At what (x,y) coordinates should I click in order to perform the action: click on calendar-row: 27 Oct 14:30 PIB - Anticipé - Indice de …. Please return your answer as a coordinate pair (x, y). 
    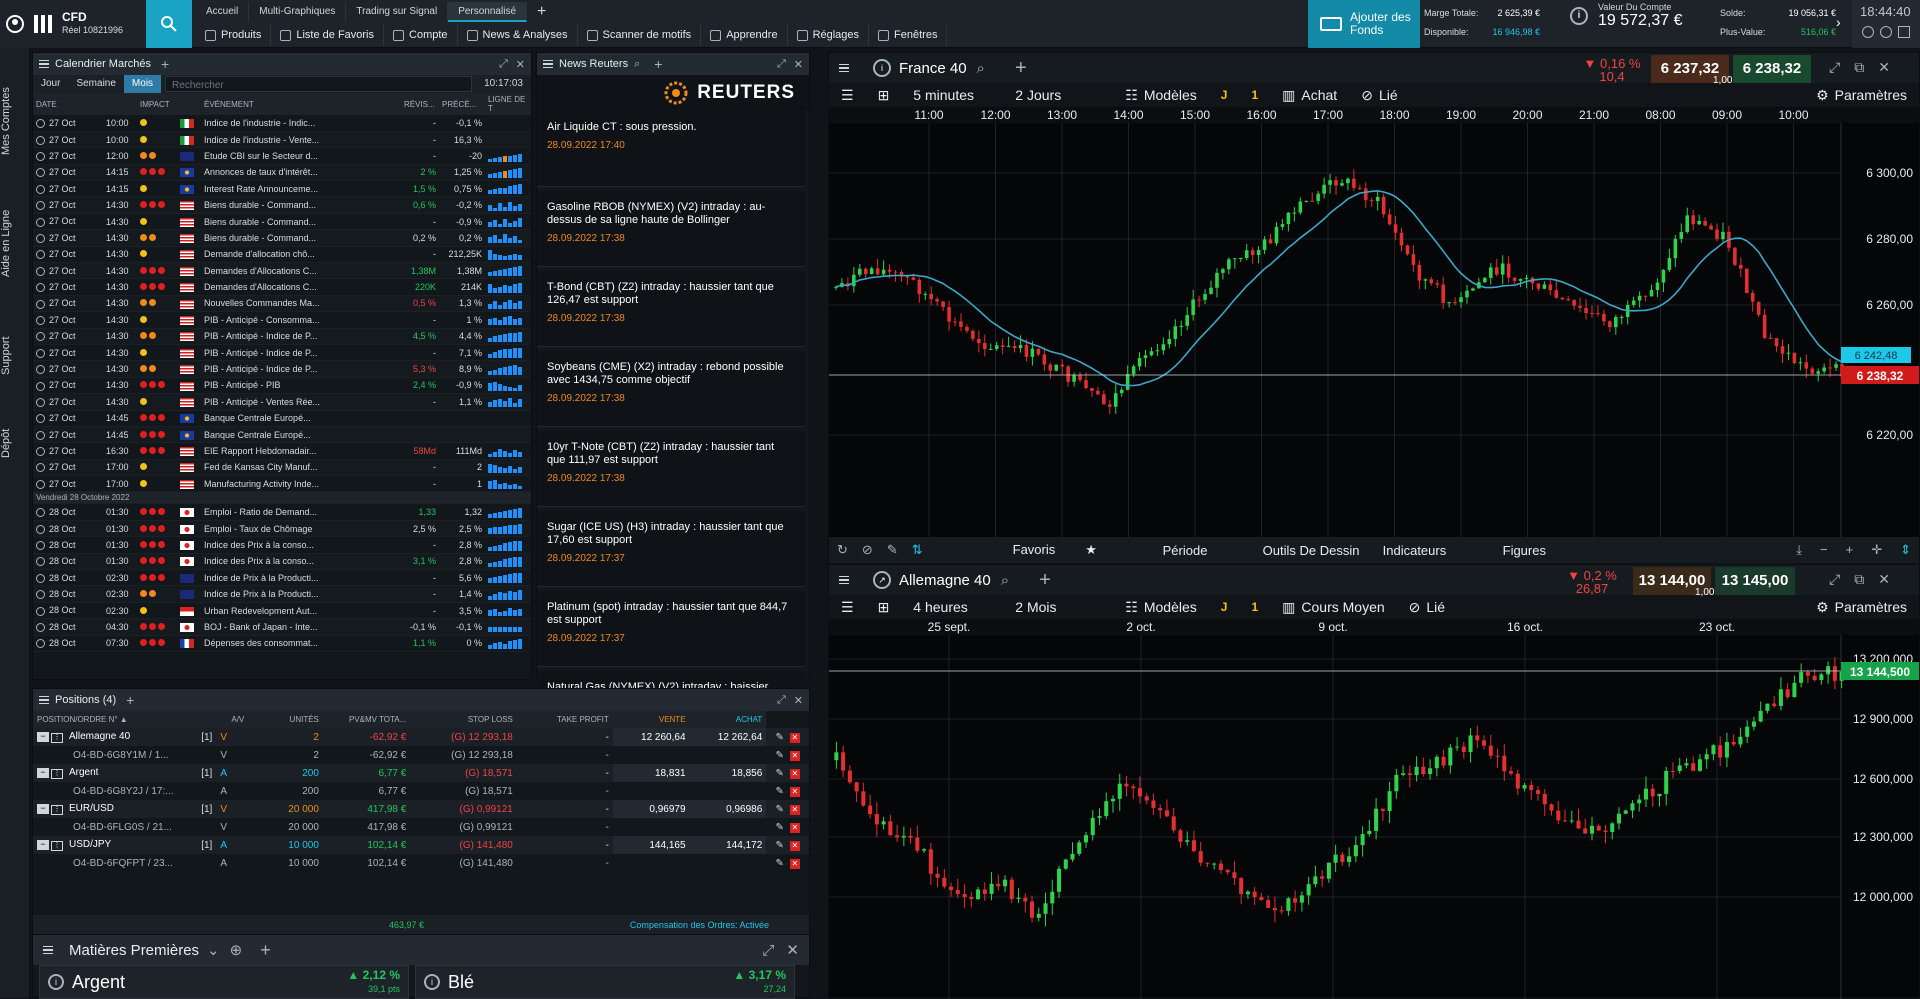
    Looking at the image, I should click on (282, 336).